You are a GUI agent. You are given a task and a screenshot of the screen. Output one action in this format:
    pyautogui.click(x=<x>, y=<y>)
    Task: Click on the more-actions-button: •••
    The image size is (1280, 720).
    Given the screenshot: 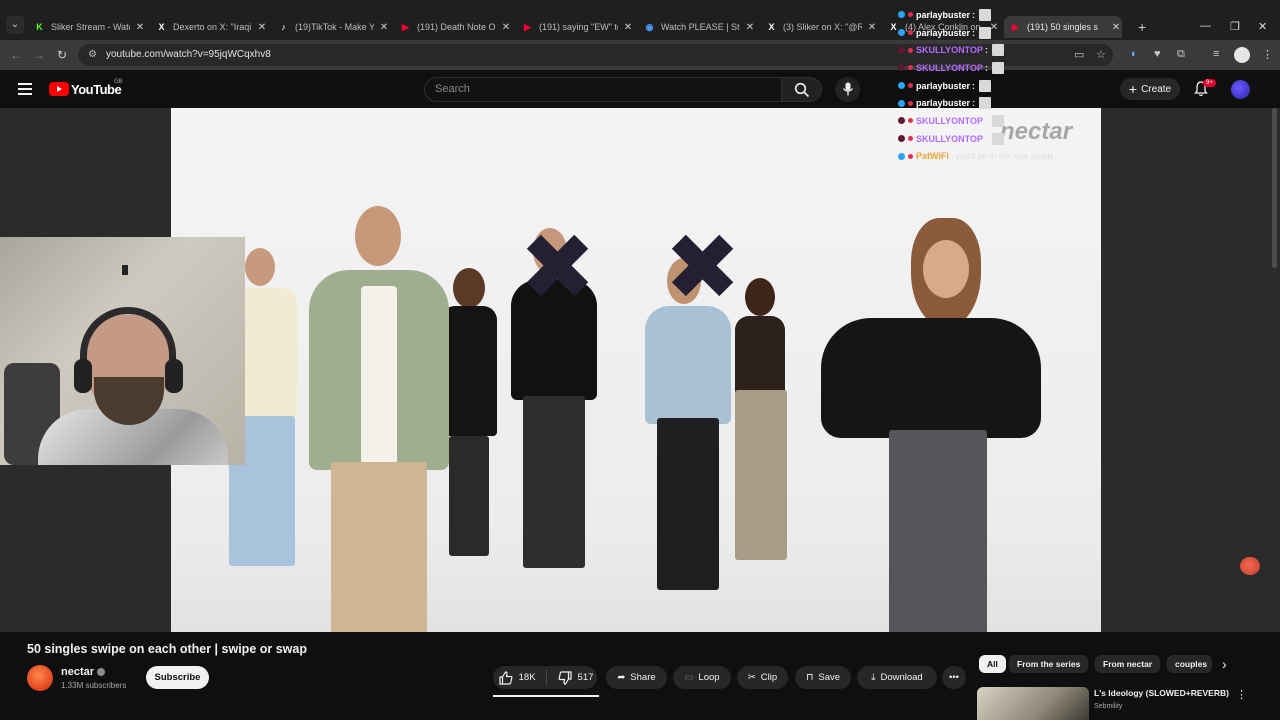 What is the action you would take?
    pyautogui.click(x=954, y=677)
    